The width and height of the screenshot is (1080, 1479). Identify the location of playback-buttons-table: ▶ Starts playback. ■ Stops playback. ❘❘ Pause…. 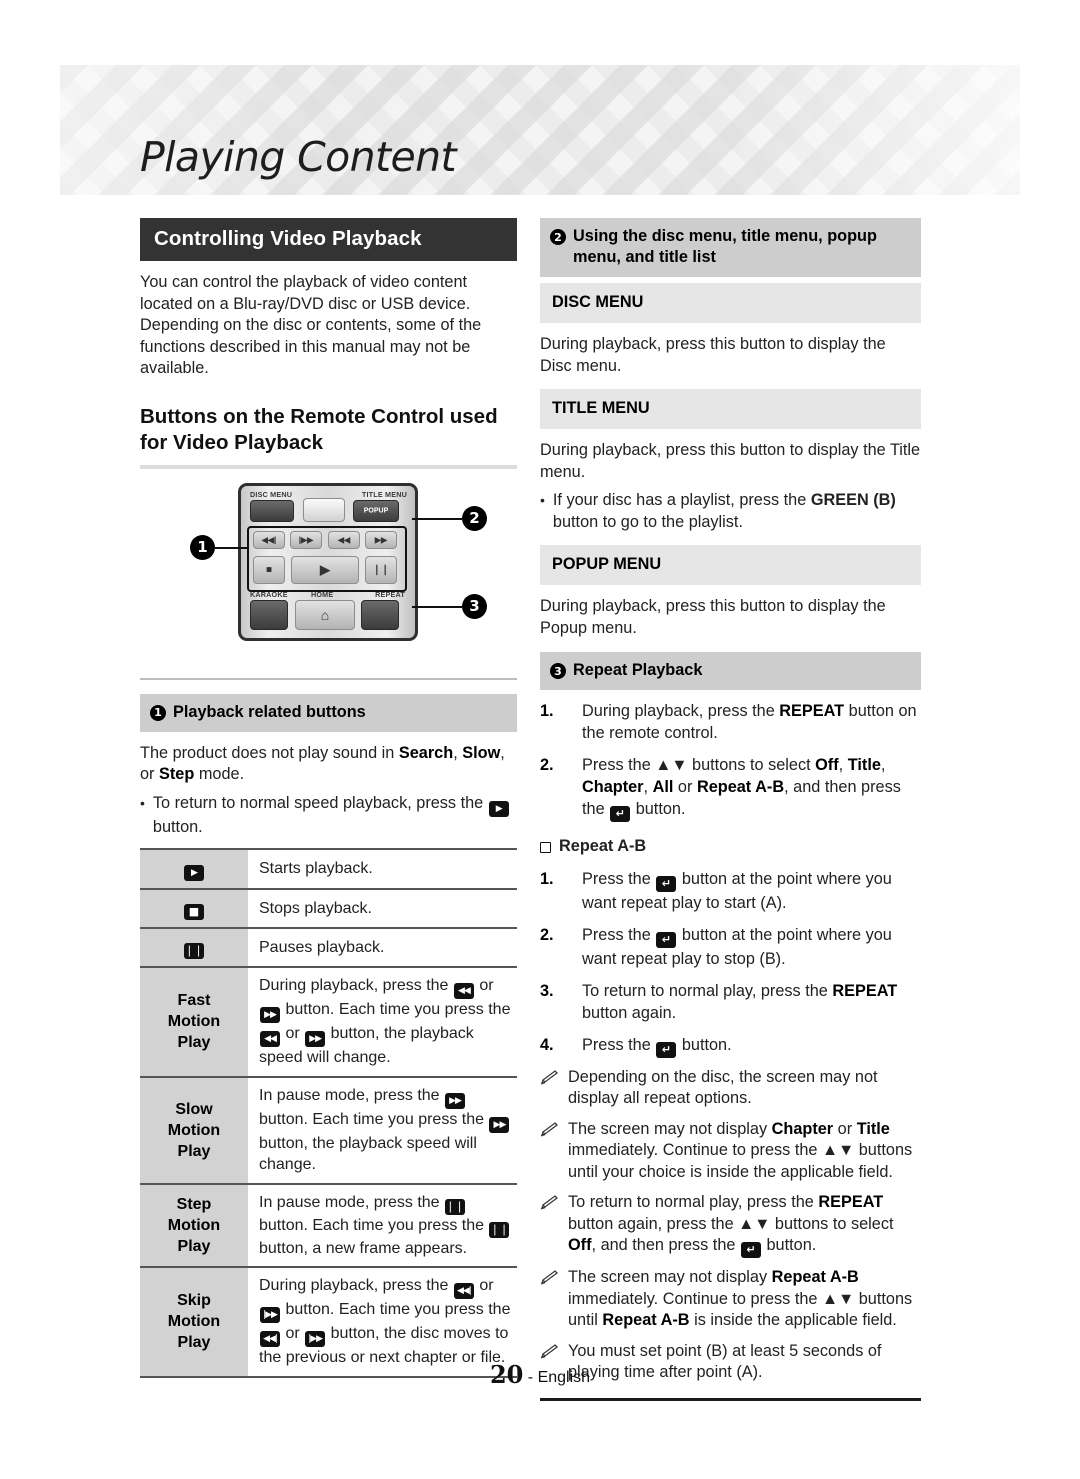
(328, 1113).